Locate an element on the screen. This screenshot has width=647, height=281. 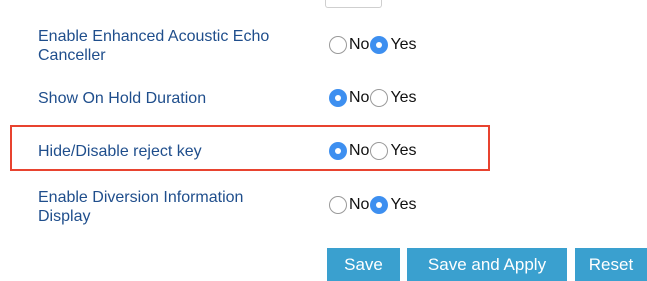
setting-label: Hide/Disable reject key is located at coordinates (120, 151).